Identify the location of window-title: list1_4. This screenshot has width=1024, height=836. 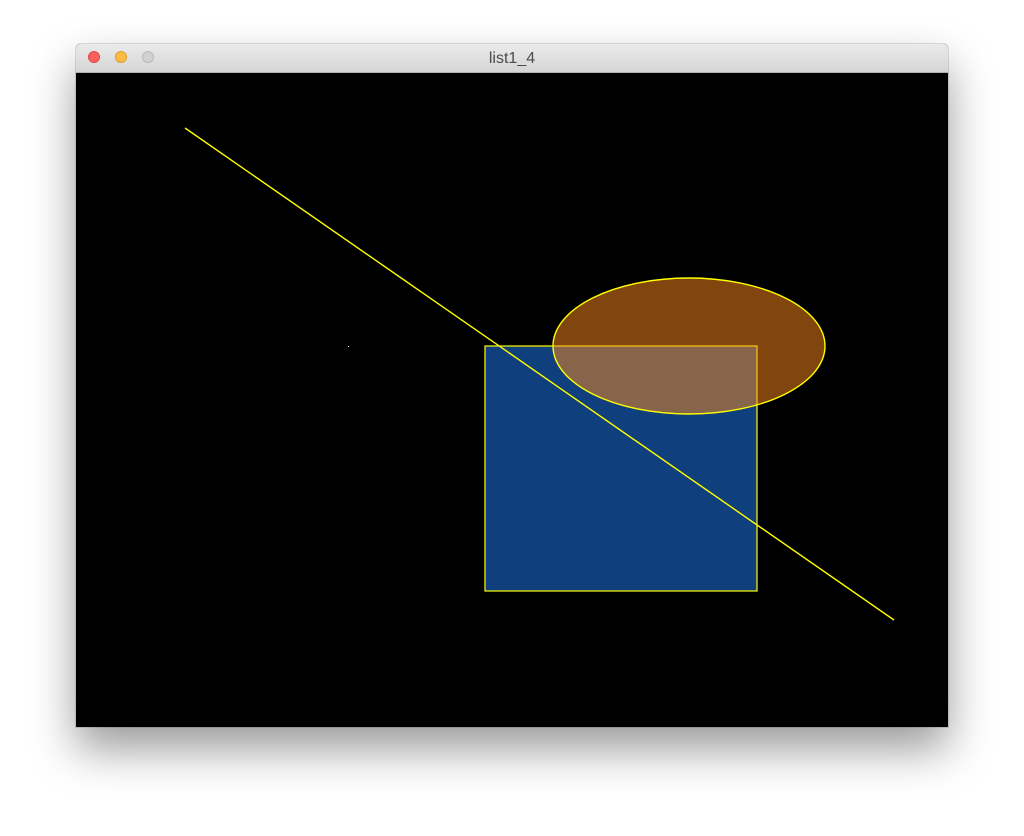
(512, 58).